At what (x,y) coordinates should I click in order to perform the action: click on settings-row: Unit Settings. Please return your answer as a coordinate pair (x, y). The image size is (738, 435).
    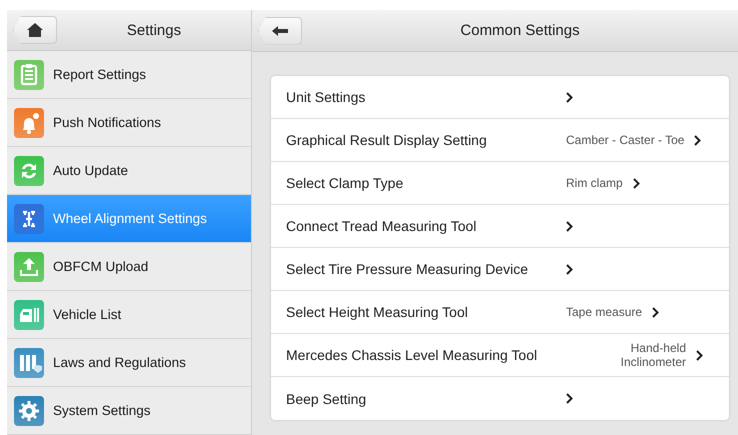
    Looking at the image, I should click on (500, 97).